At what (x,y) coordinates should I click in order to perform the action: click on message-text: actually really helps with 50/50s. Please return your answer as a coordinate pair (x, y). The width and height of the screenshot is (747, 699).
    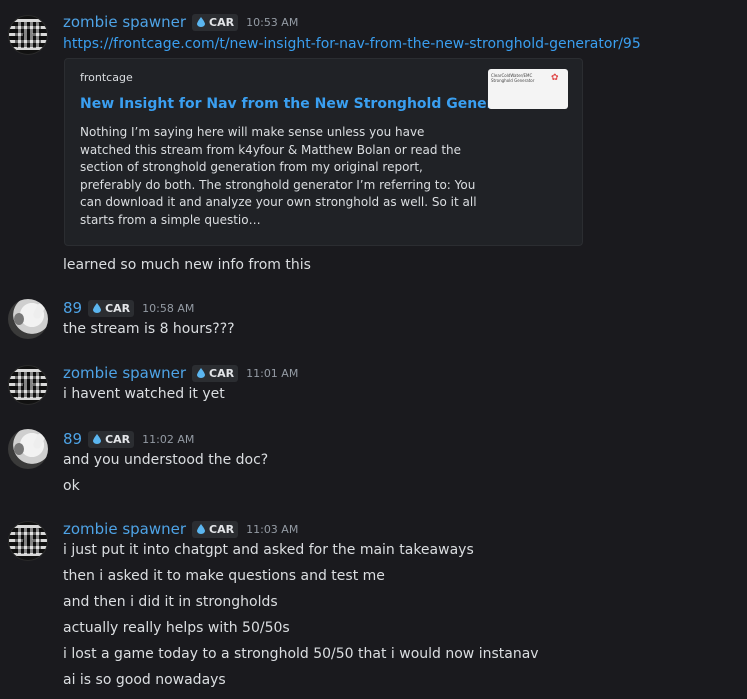
    Looking at the image, I should click on (176, 628).